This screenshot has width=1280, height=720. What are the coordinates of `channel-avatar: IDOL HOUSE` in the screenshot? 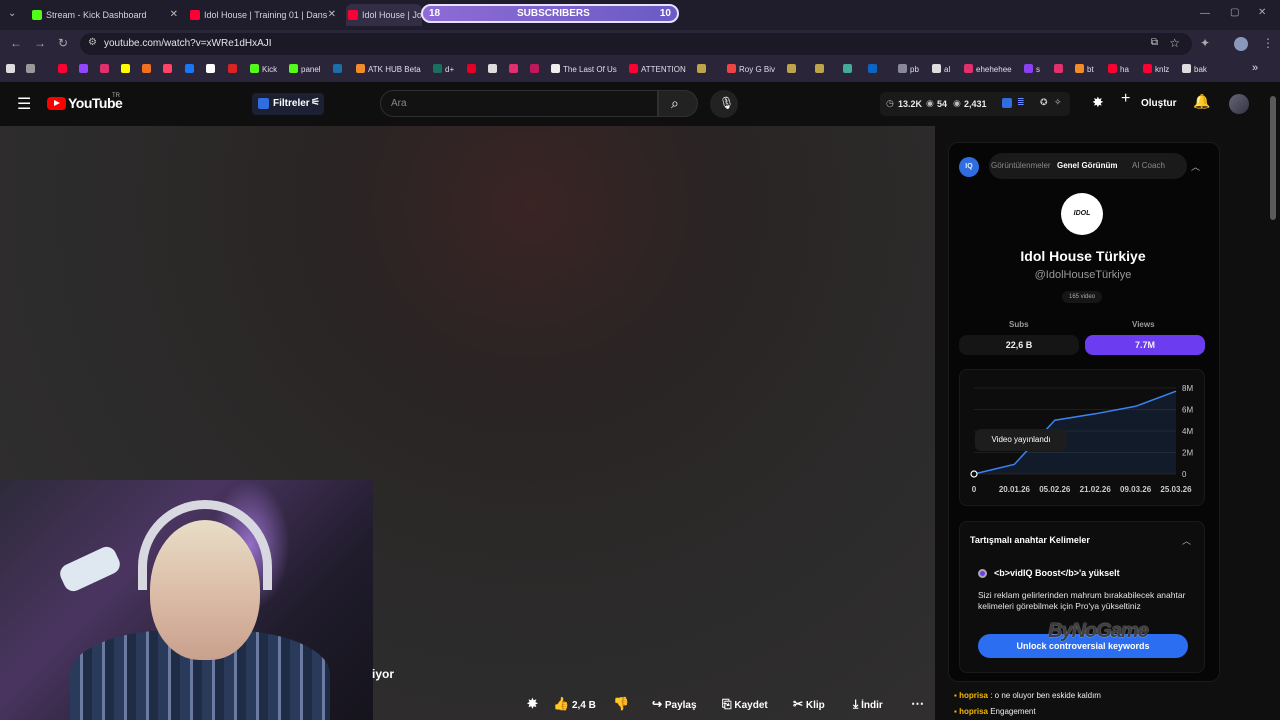 It's located at (1082, 226).